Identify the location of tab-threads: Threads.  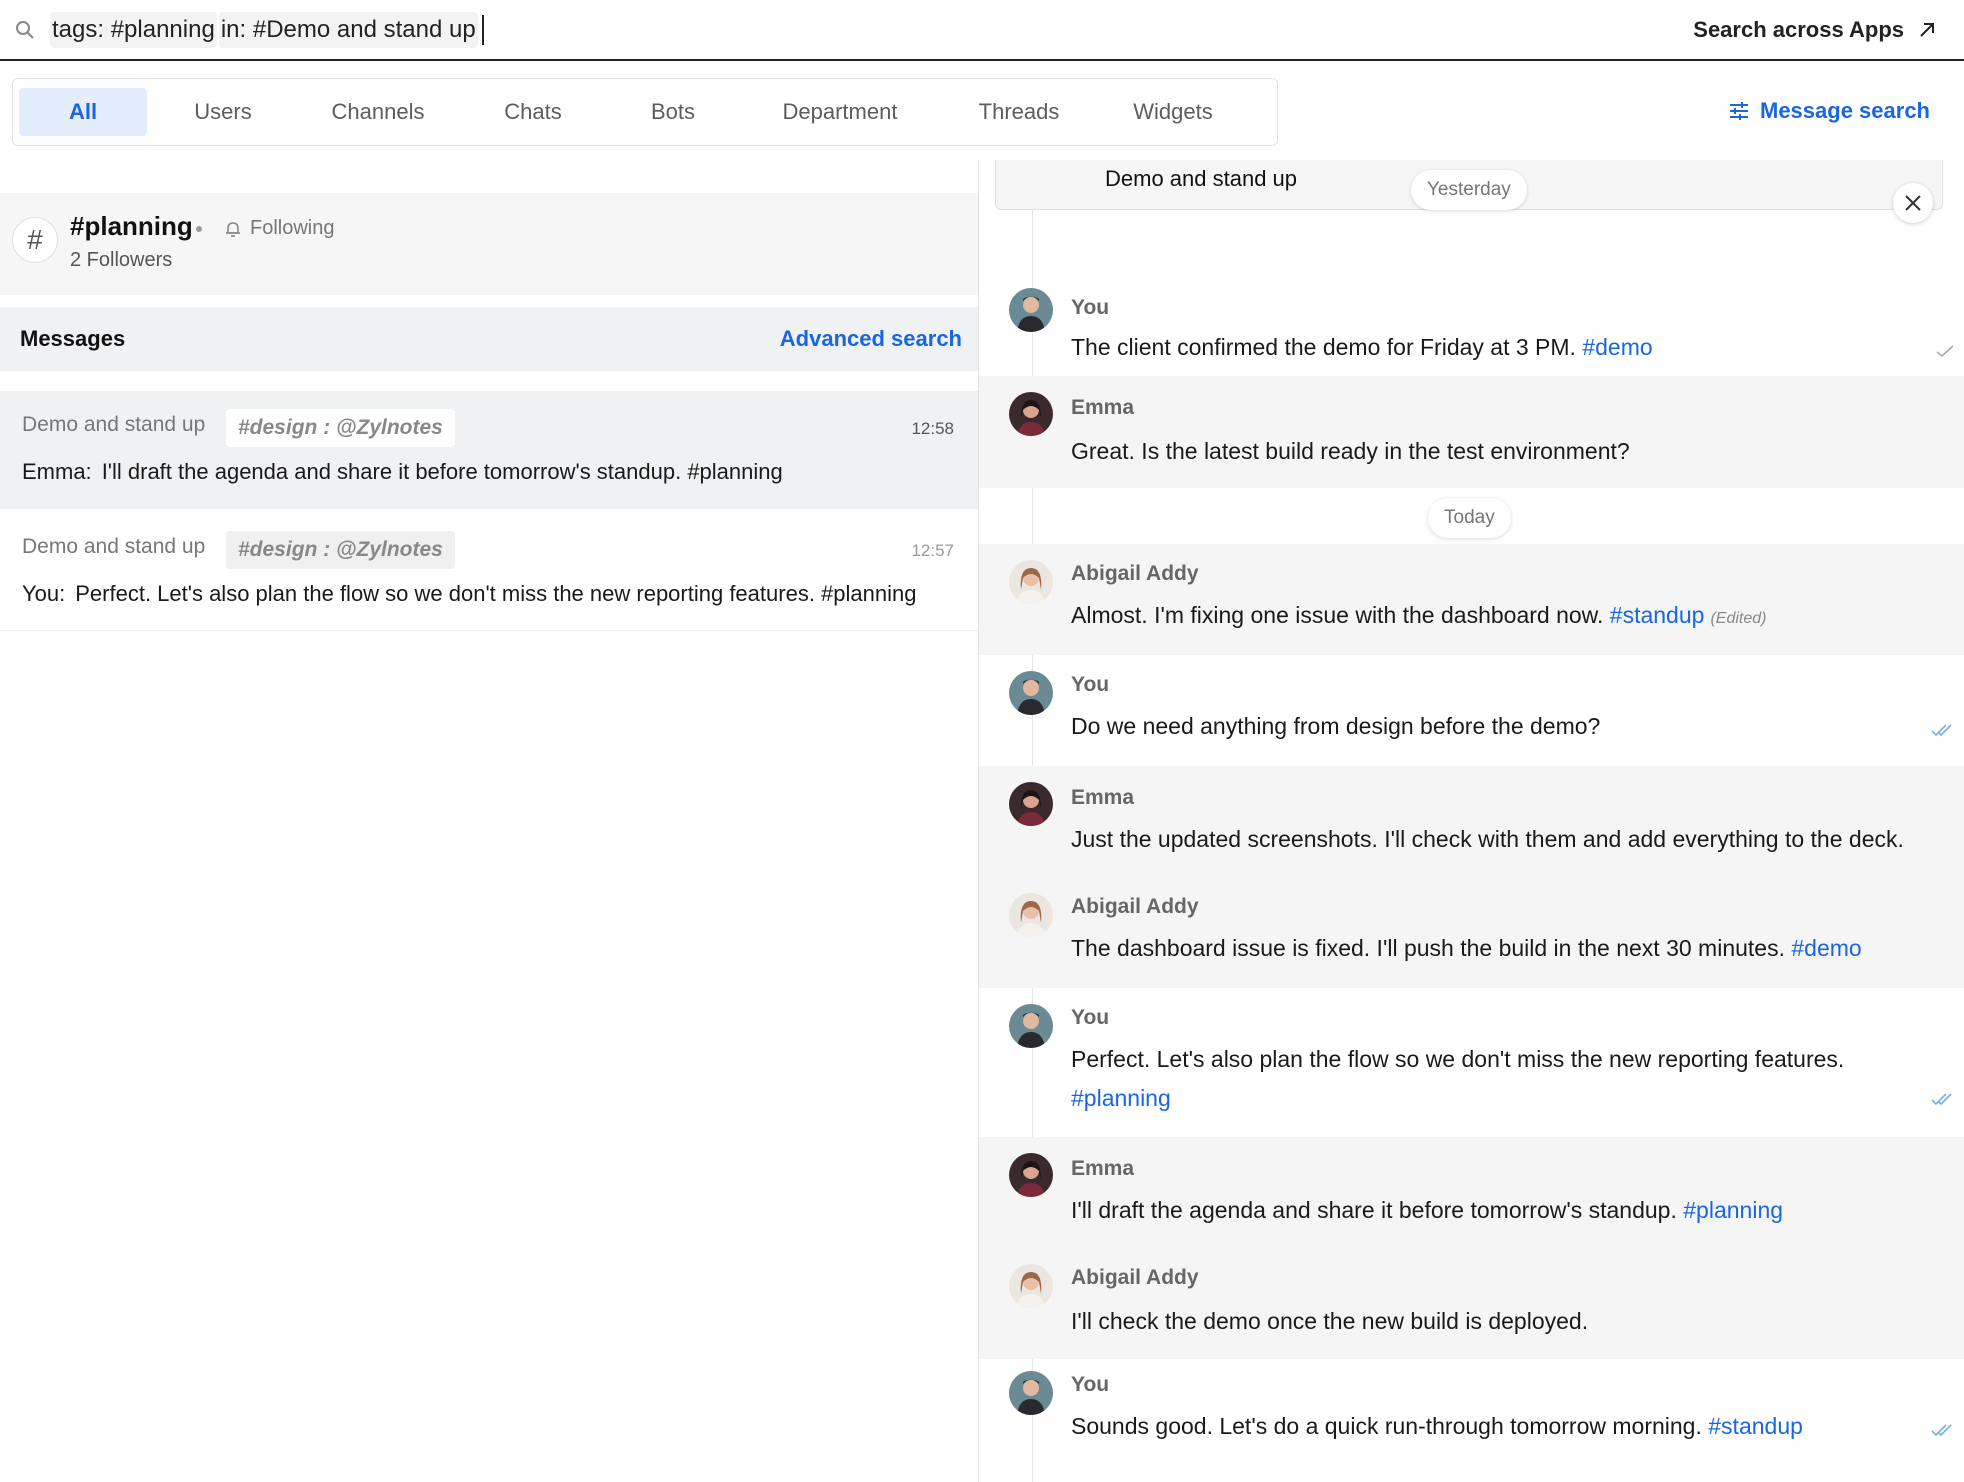
(1019, 112).